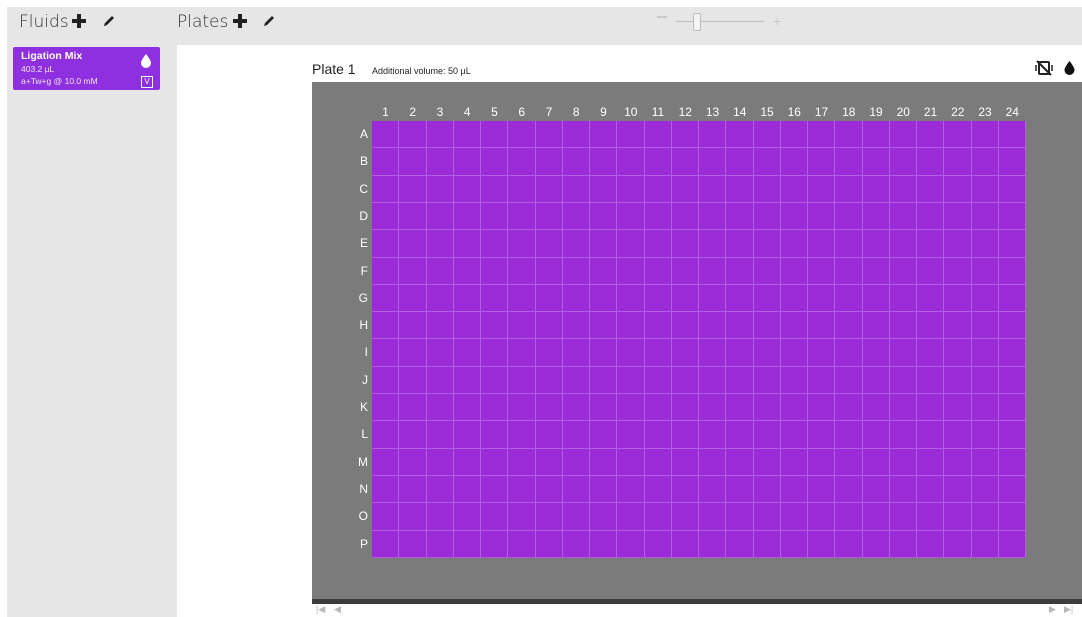  Describe the element at coordinates (875, 270) in the screenshot. I see `well-F19` at that location.